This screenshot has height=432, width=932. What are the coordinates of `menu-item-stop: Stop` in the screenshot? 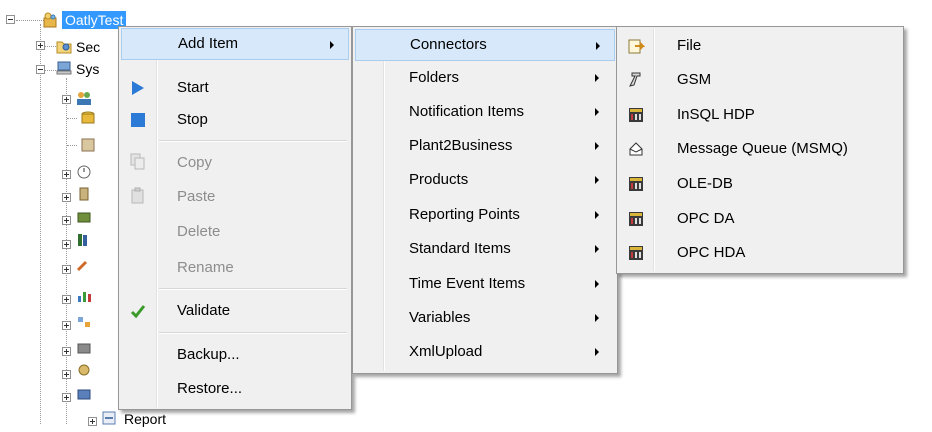 It's located at (235, 120).